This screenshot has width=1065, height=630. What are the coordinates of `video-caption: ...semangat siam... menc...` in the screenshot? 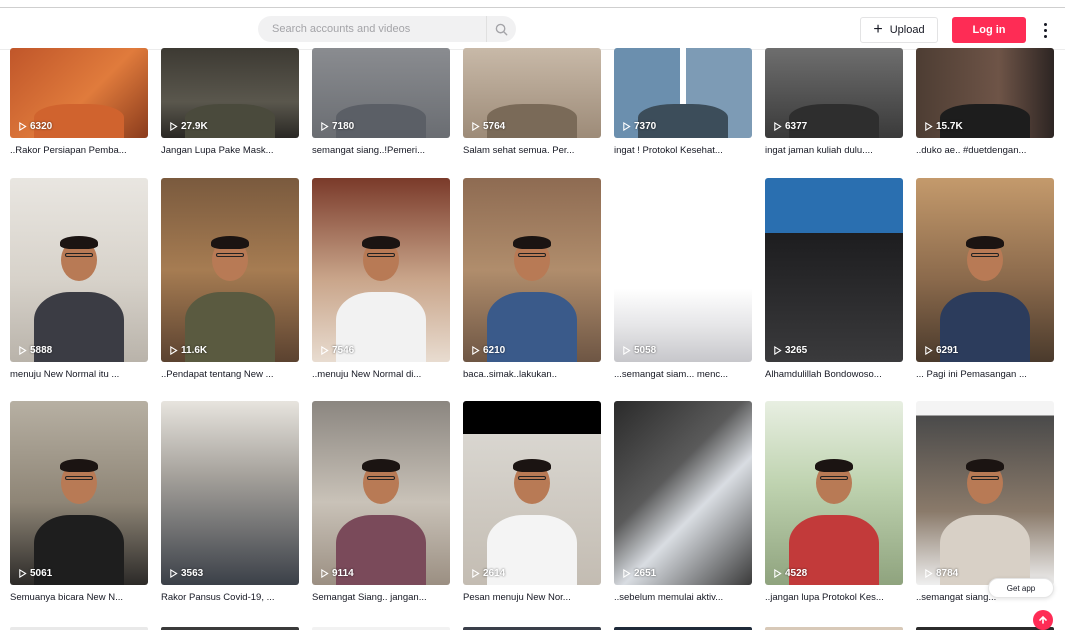 It's located at (683, 376).